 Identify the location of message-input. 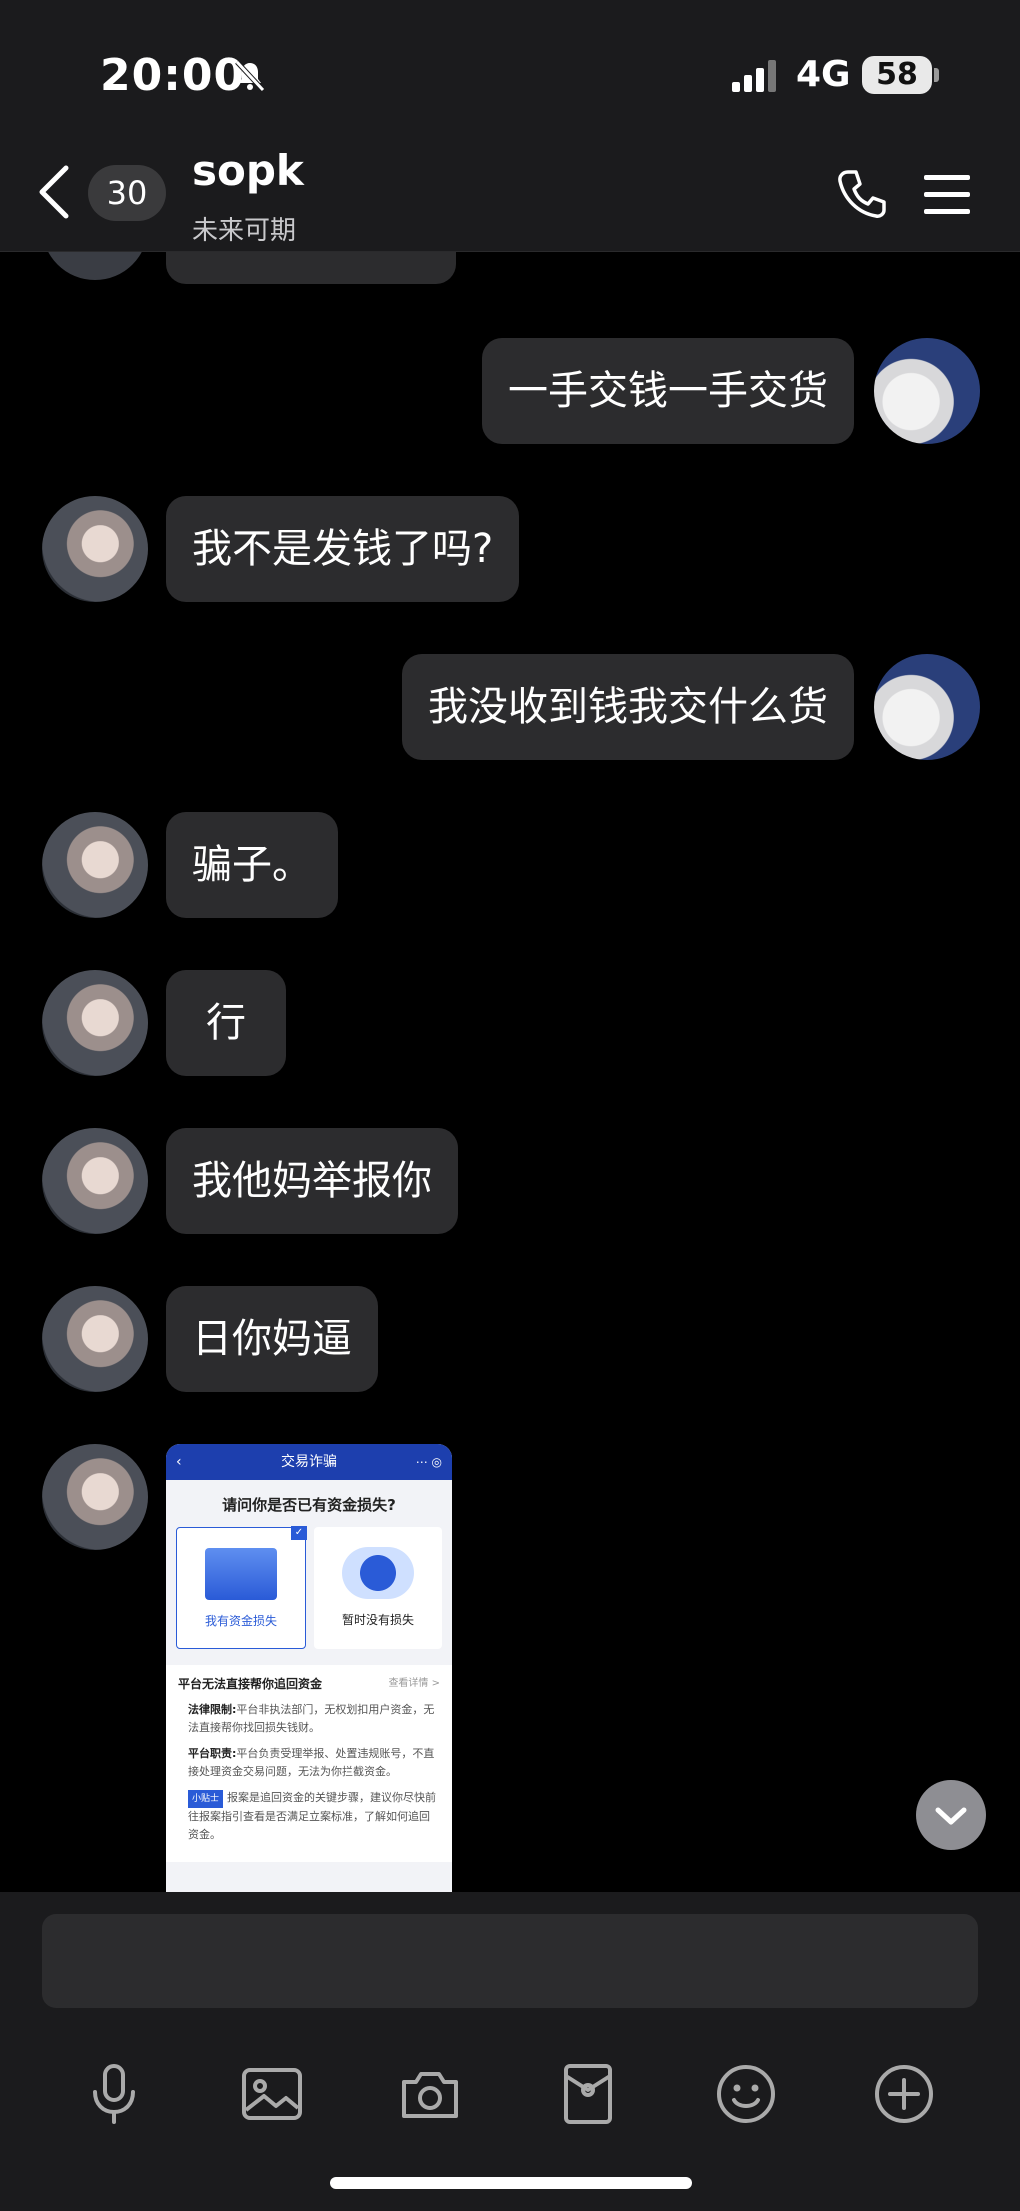
(510, 1961).